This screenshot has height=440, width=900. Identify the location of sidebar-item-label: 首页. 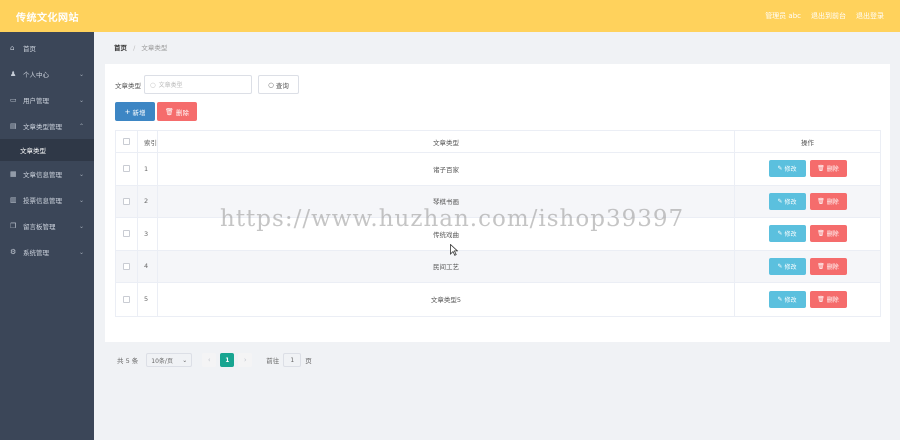
(29, 49).